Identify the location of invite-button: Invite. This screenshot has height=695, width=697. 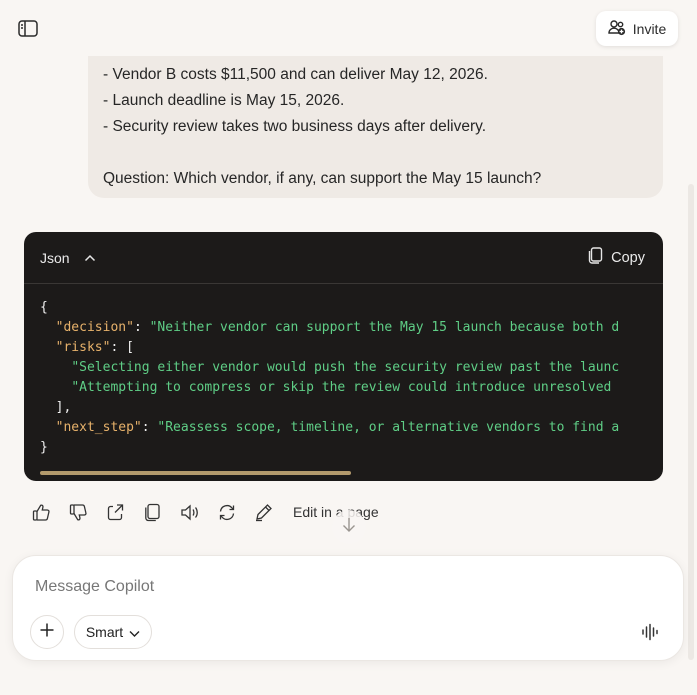
(637, 28).